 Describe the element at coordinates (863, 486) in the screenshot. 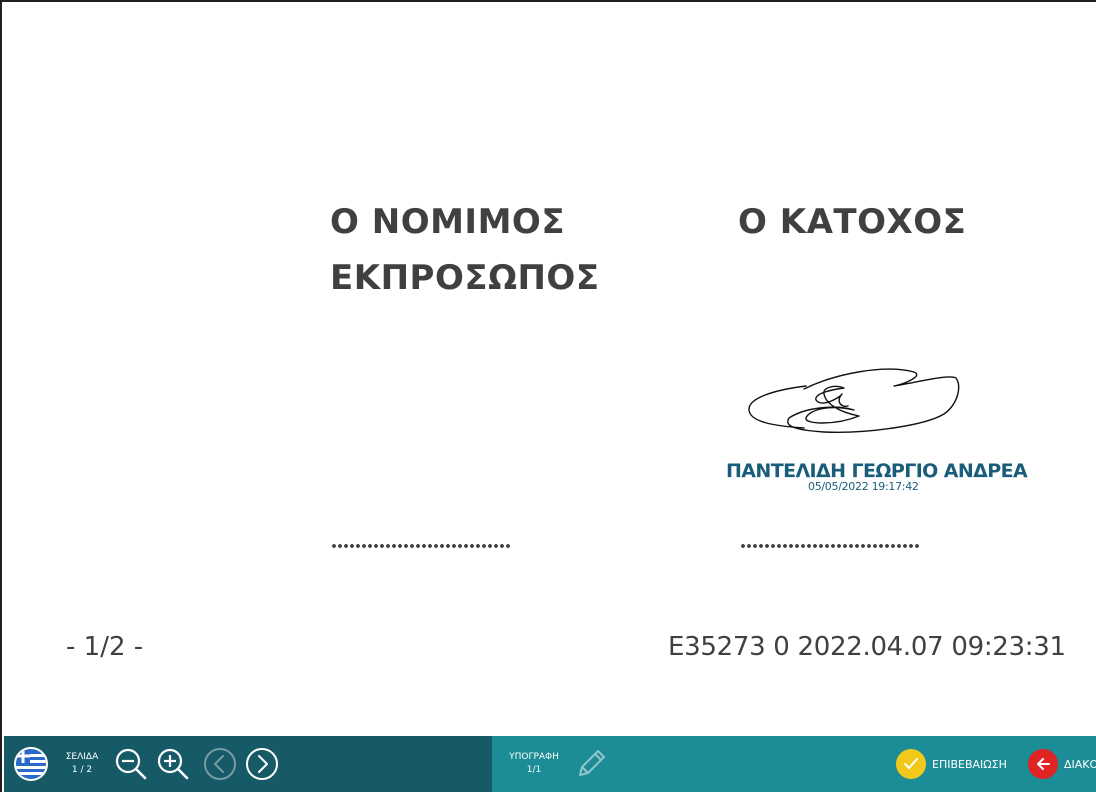

I see `signature-timestamp: 05/05/2022 19:17:42` at that location.